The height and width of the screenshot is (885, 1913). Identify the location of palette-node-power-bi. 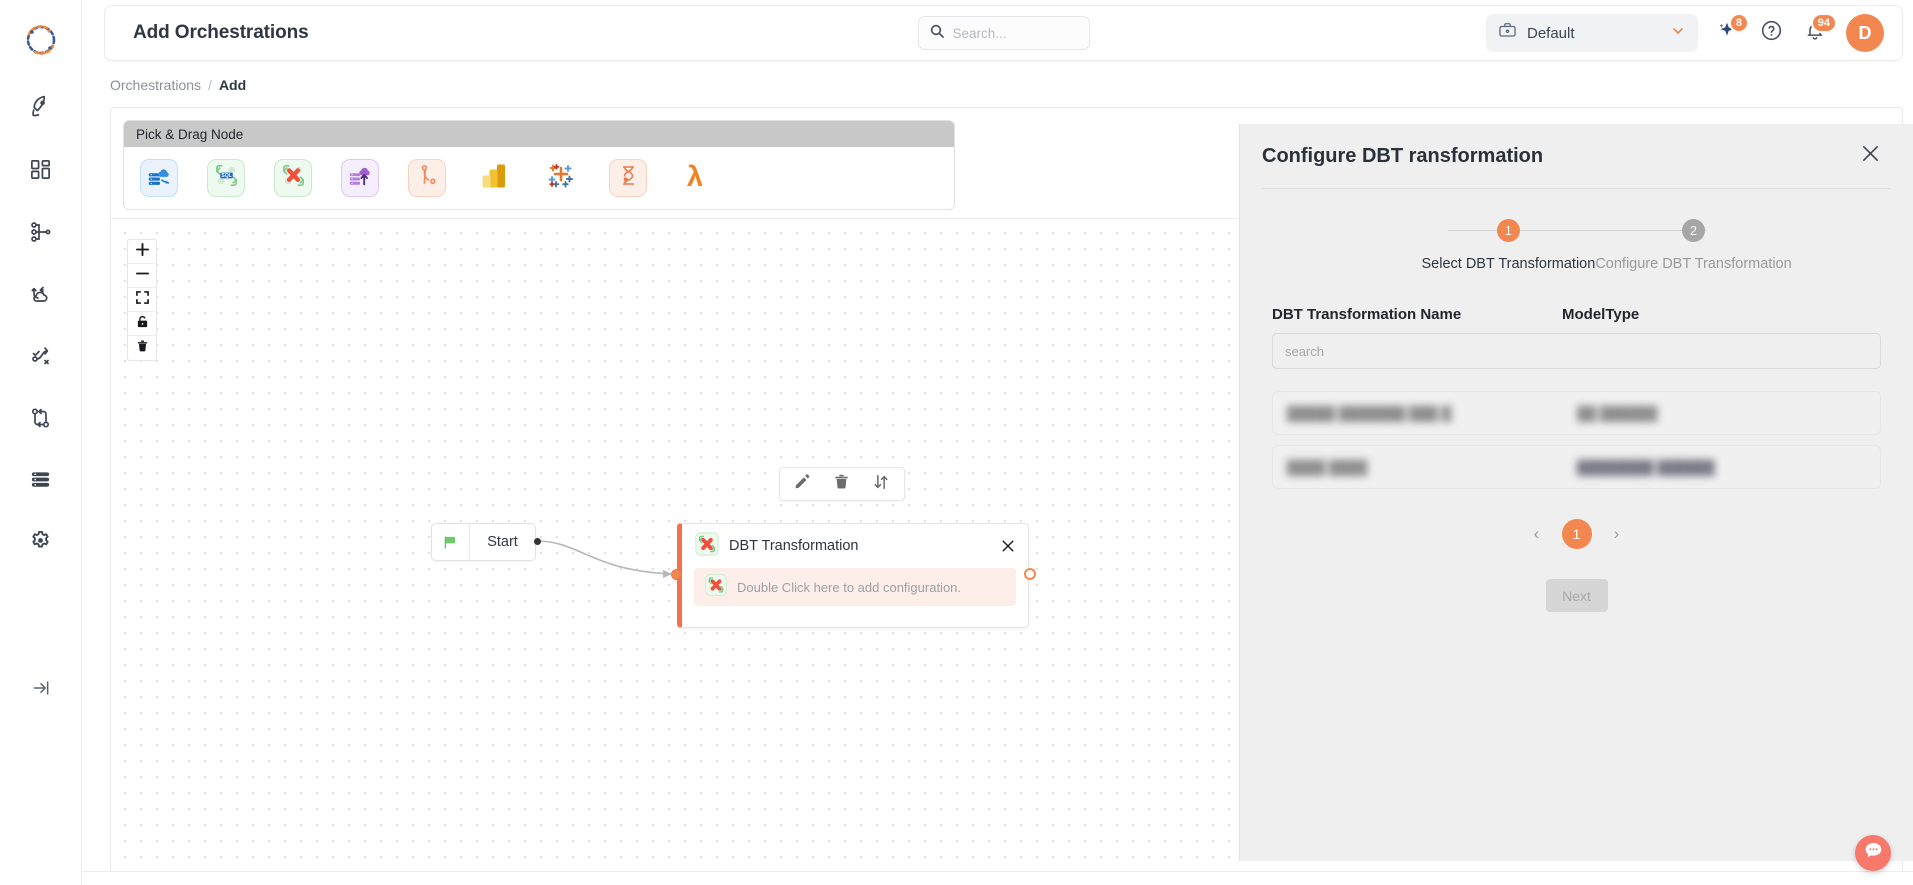
(494, 178).